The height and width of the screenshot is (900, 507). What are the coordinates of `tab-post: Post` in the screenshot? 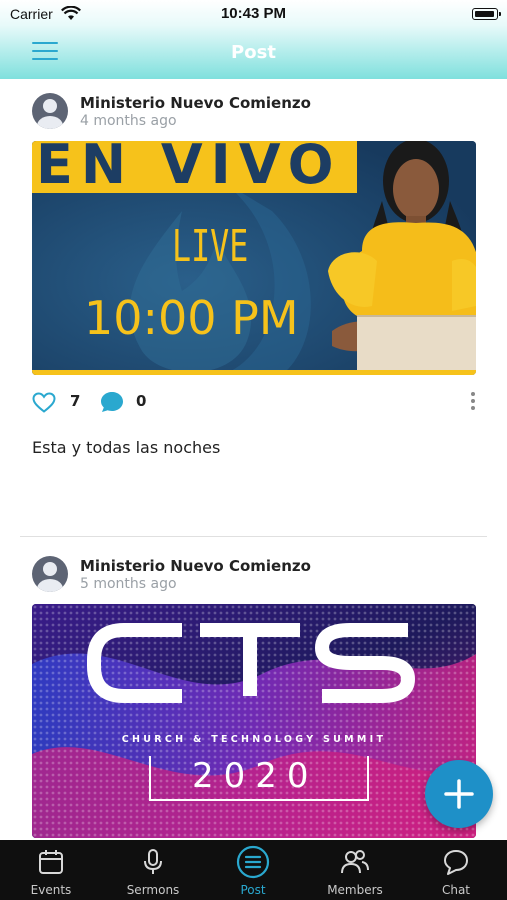 It's located at (253, 870).